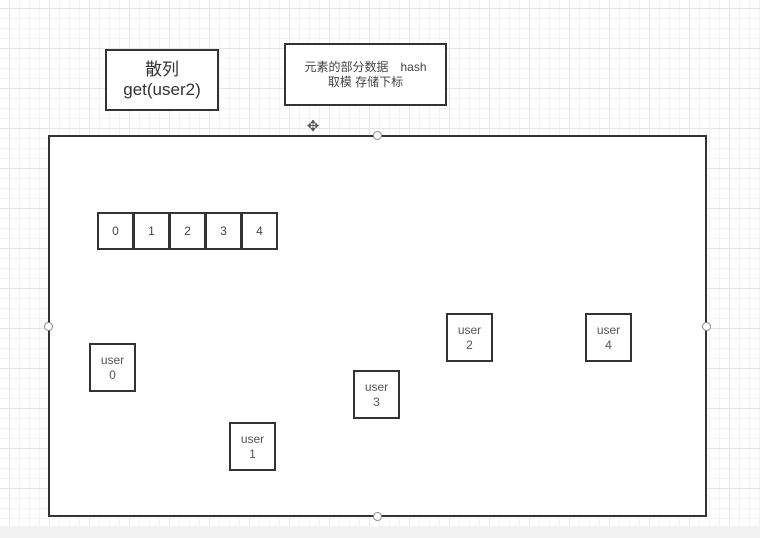 The image size is (760, 538). I want to click on array-cells: 0 1 2 3 4, so click(187, 231).